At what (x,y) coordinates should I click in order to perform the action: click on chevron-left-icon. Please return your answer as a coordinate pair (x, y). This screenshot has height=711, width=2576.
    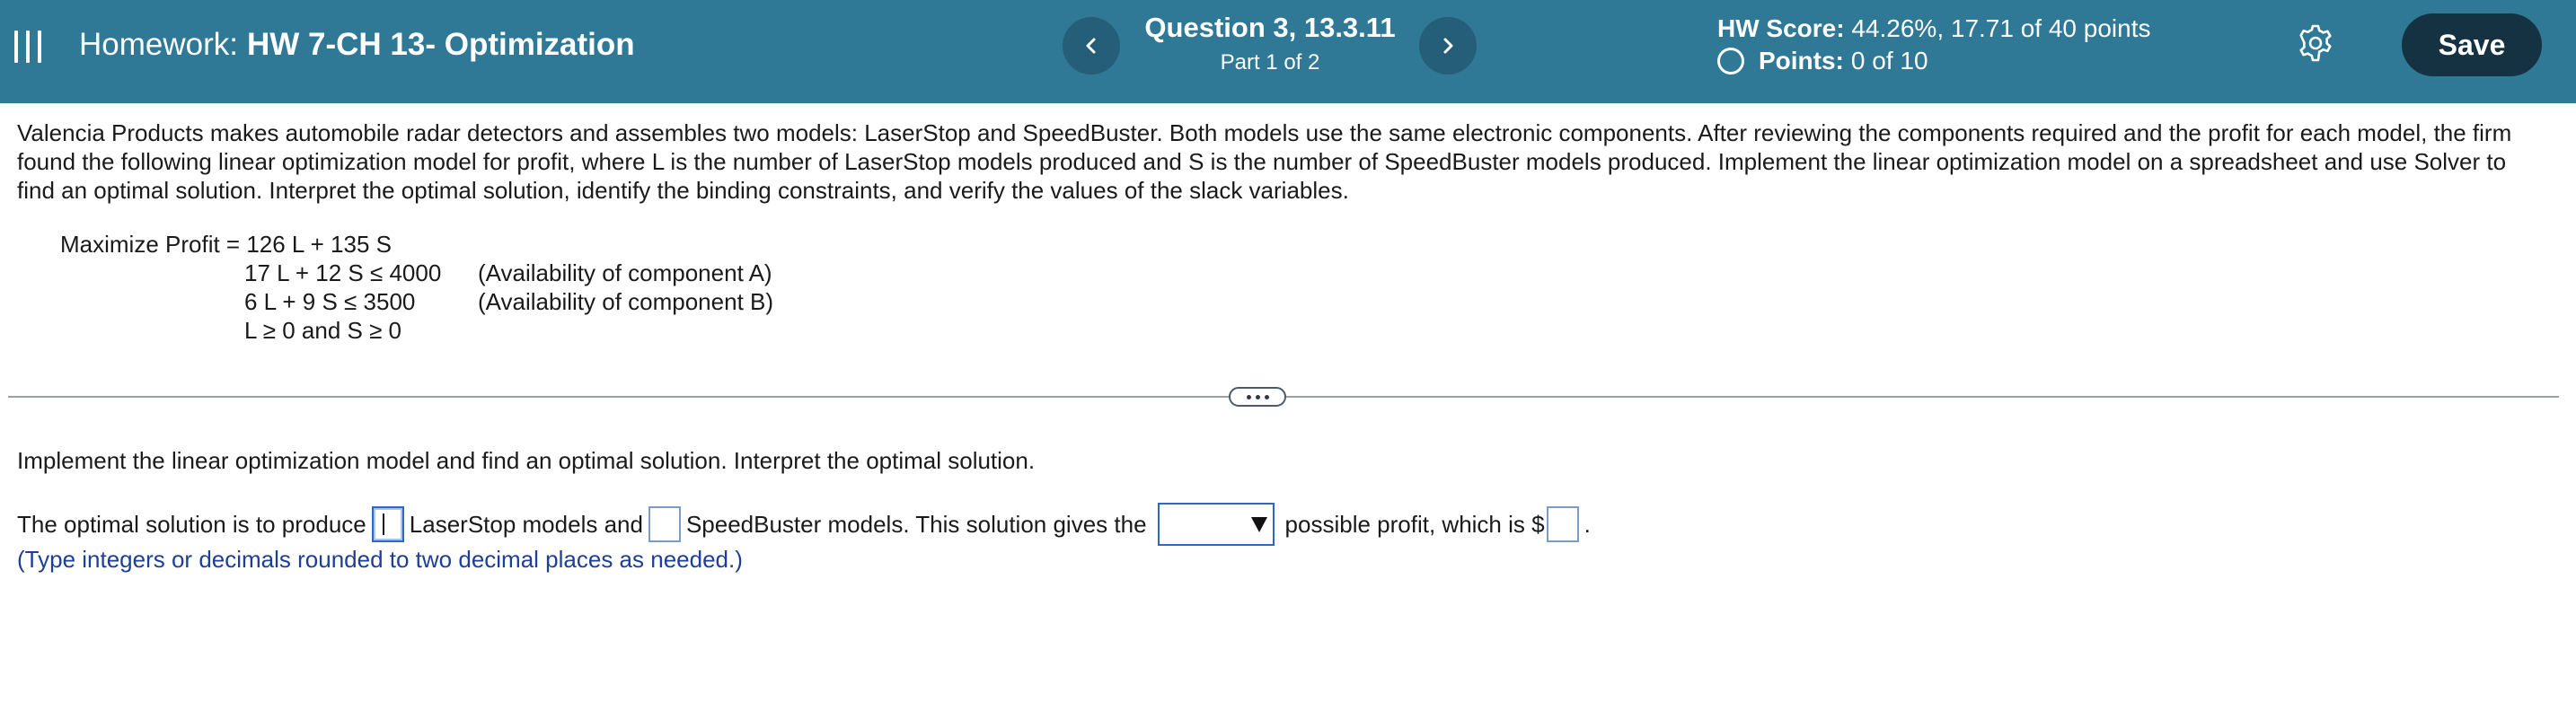
    Looking at the image, I should click on (1091, 46).